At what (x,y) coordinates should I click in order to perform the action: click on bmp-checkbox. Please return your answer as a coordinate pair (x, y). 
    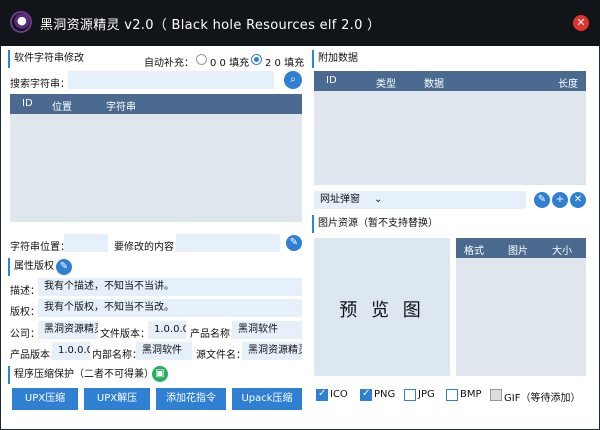
    Looking at the image, I should click on (452, 395).